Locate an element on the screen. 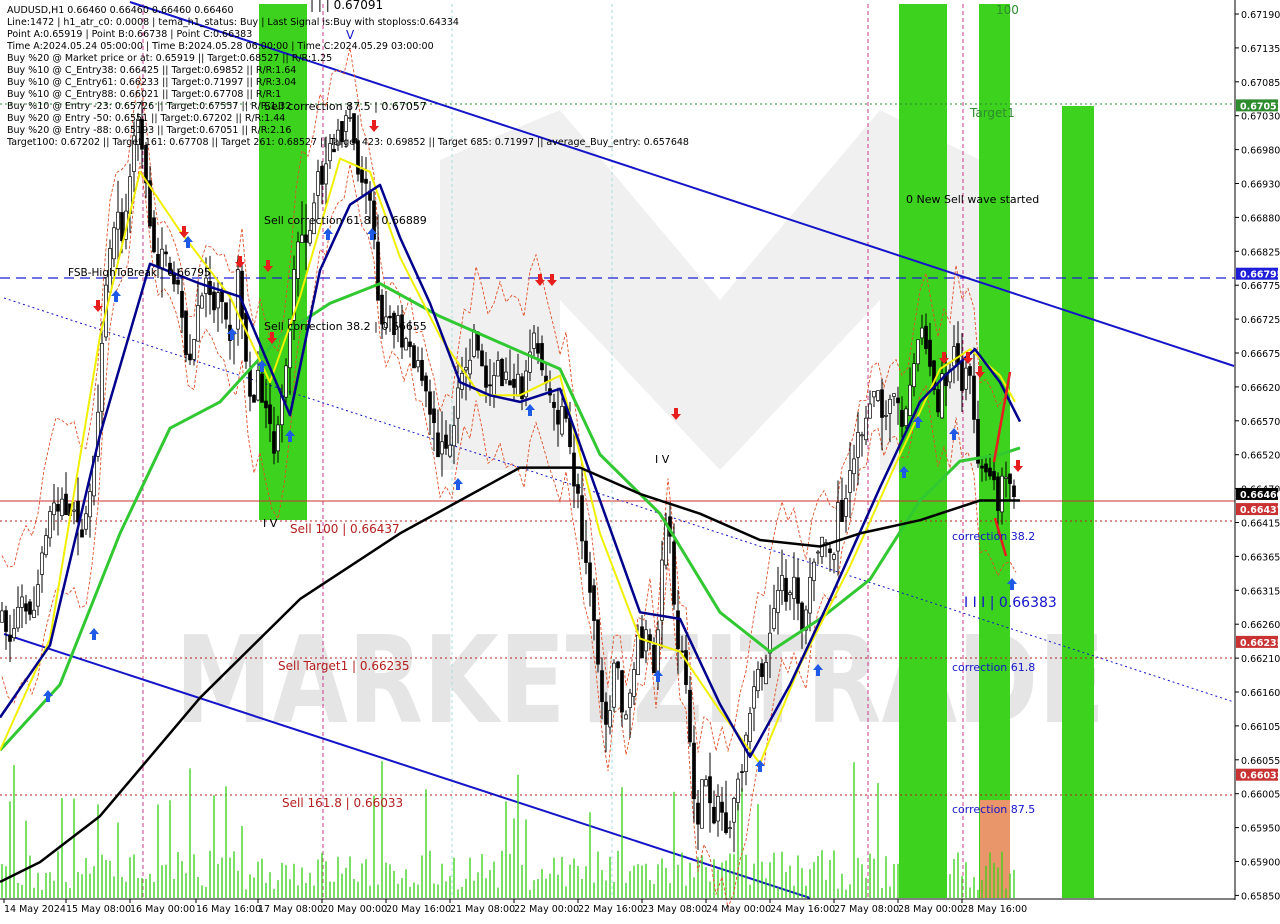  iv-left-label: I V is located at coordinates (270, 523).